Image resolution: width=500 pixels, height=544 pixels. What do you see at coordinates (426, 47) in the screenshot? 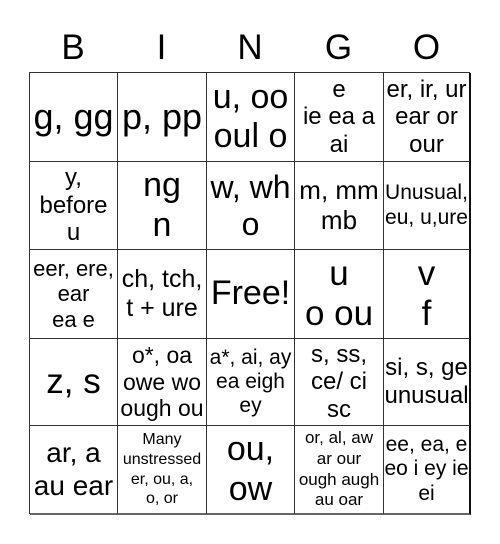
I see `header-letter-o: O` at bounding box center [426, 47].